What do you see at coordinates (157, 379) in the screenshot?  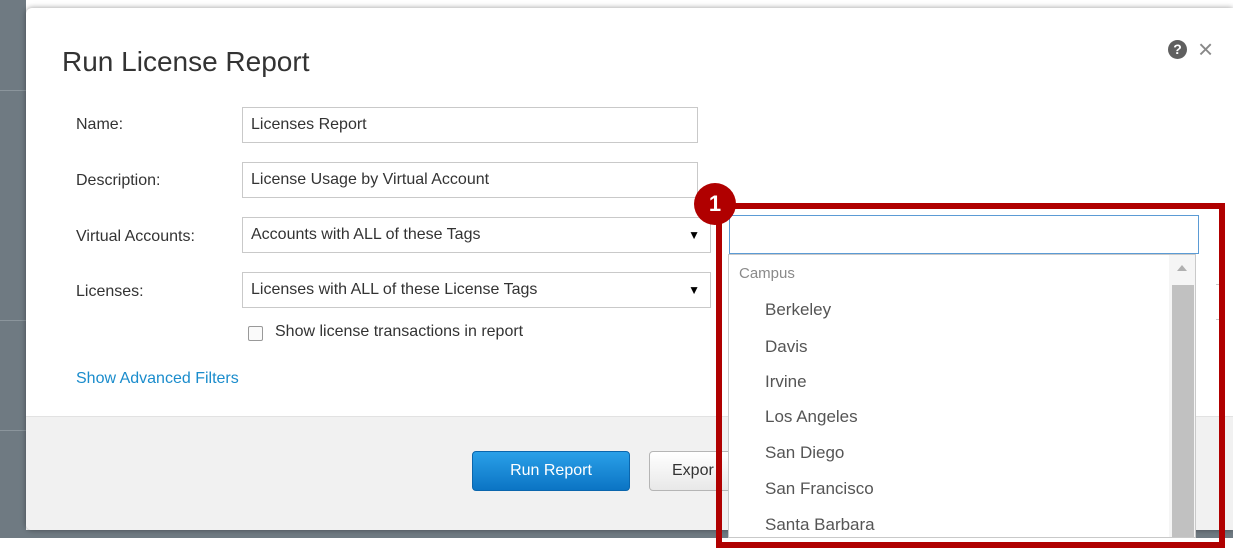 I see `show-advanced-filters-link: Show Advanced Filters` at bounding box center [157, 379].